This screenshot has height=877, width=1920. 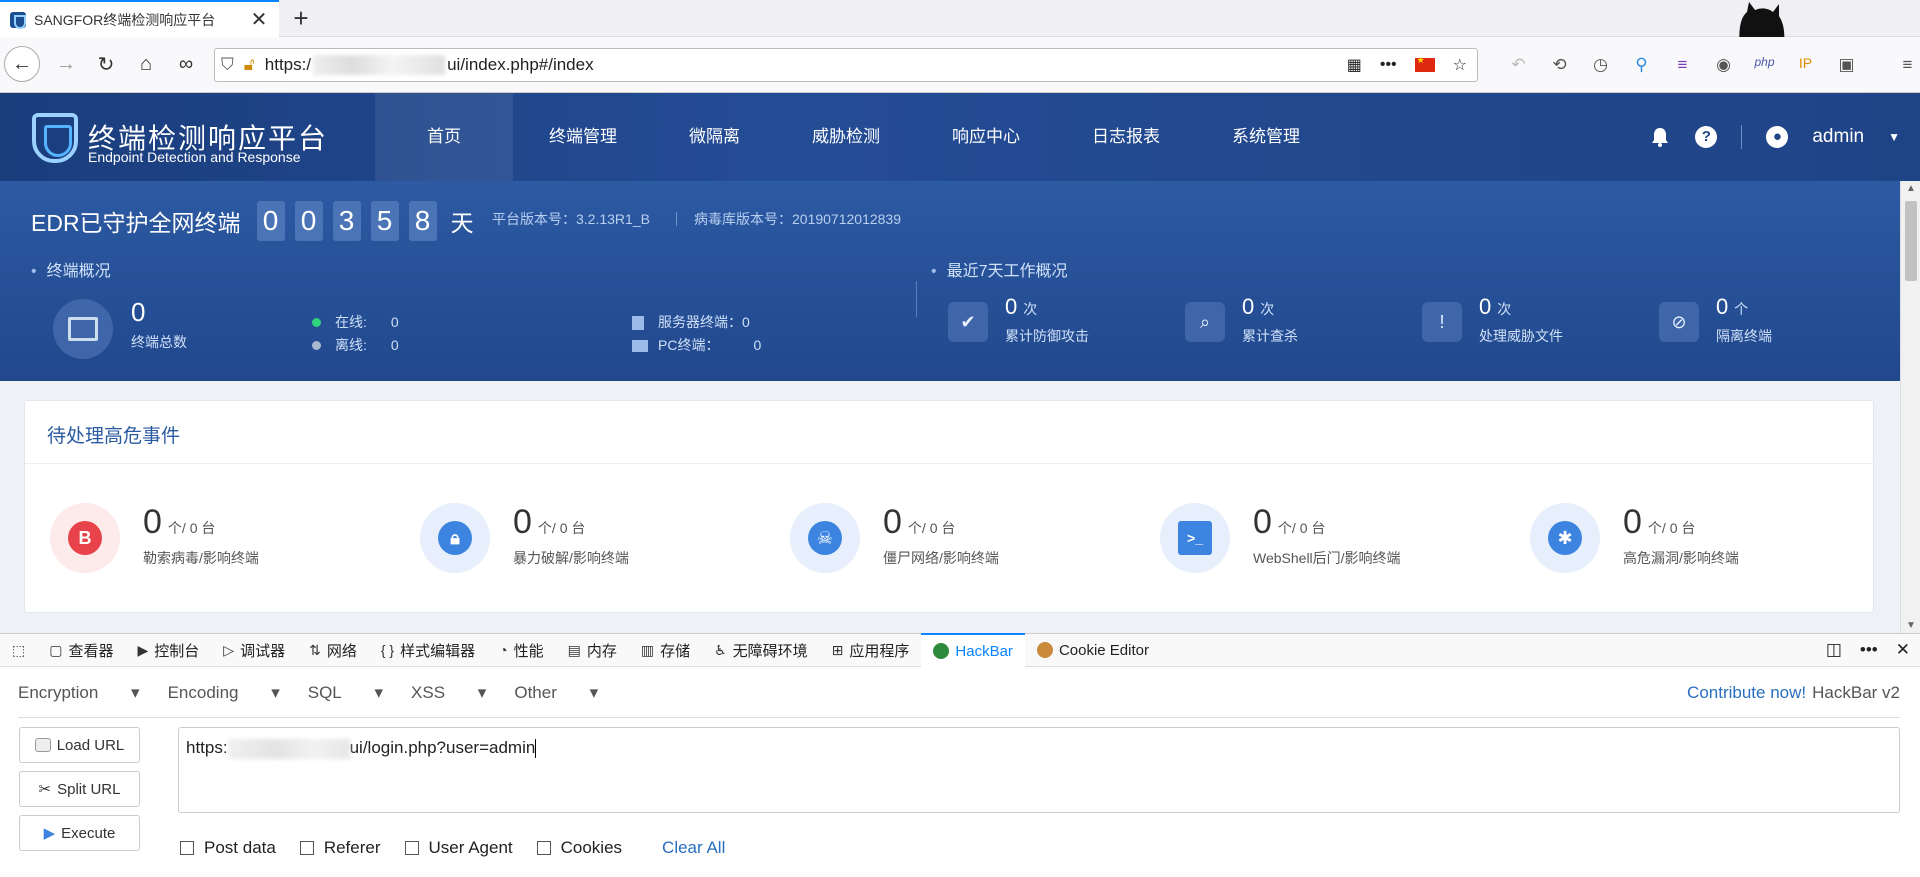 What do you see at coordinates (1911, 625) in the screenshot?
I see `scroll-down-icon: ▼` at bounding box center [1911, 625].